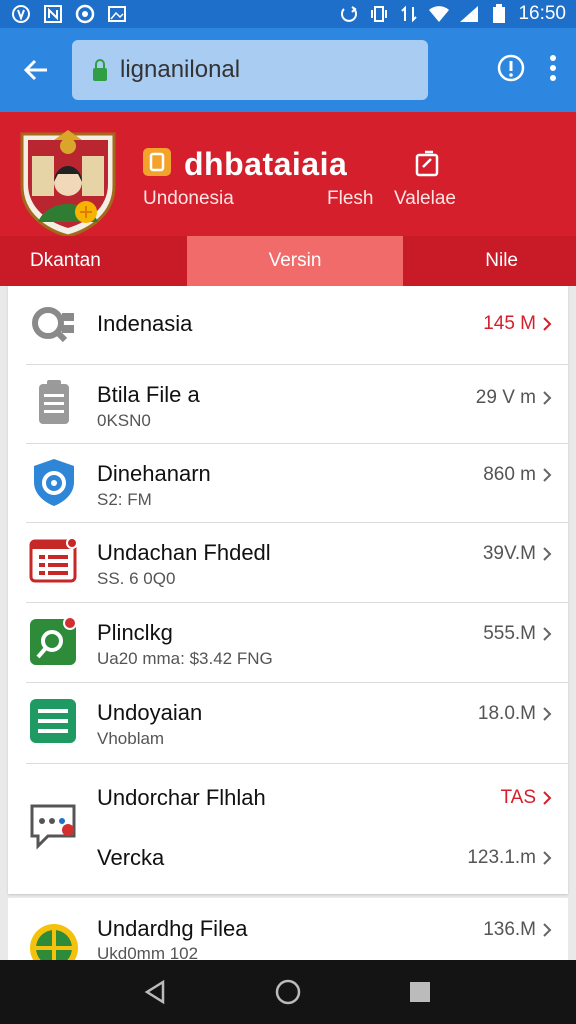 This screenshot has width=576, height=1024. I want to click on file-sub: SS. 6 0Q0, so click(136, 578).